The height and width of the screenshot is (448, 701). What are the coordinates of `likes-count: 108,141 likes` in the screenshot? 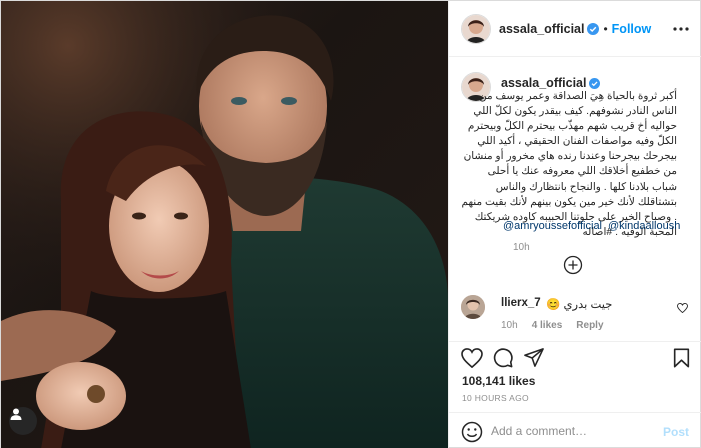 It's located at (498, 381).